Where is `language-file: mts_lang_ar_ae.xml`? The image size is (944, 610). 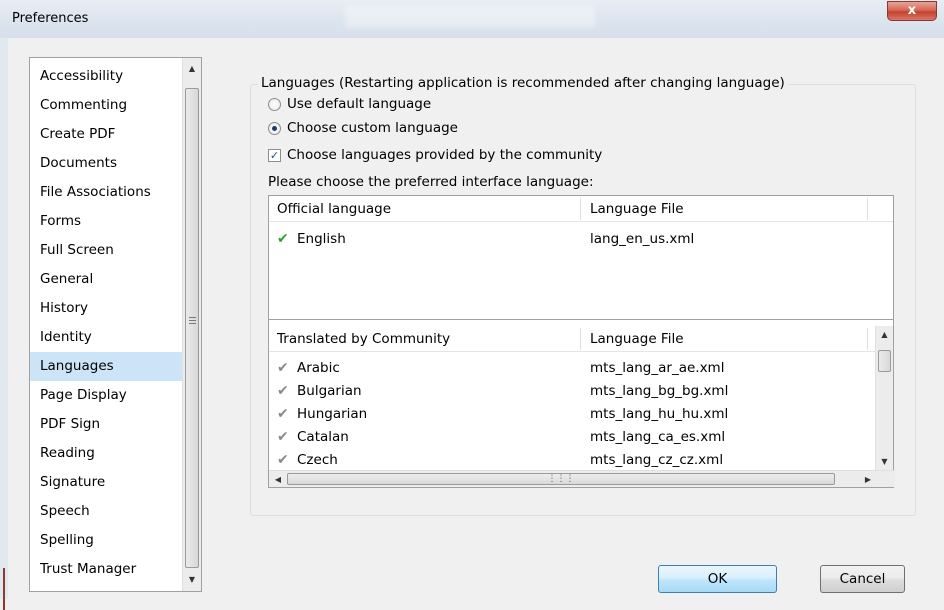
language-file: mts_lang_ar_ae.xml is located at coordinates (657, 368).